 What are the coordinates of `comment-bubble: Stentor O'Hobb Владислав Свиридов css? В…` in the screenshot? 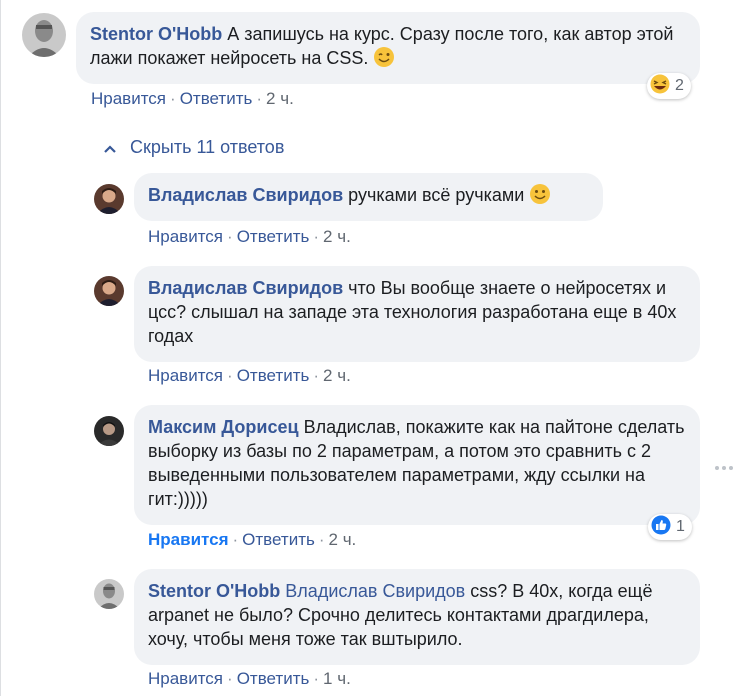 It's located at (417, 617).